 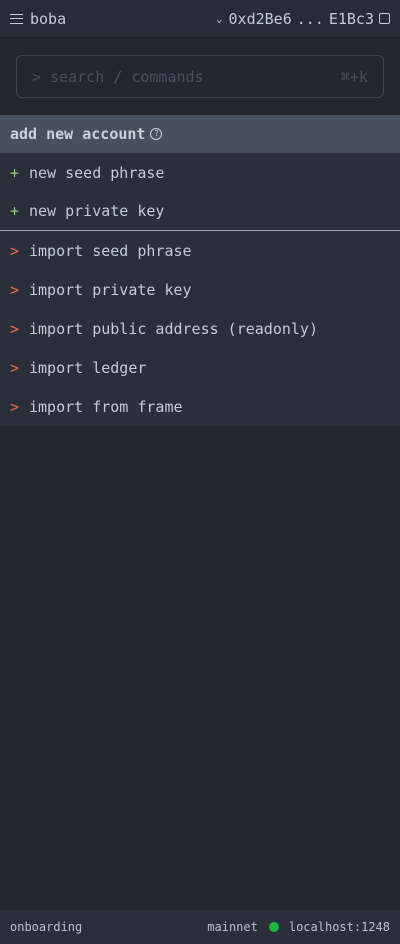 What do you see at coordinates (384, 18) in the screenshot?
I see `copy-icon` at bounding box center [384, 18].